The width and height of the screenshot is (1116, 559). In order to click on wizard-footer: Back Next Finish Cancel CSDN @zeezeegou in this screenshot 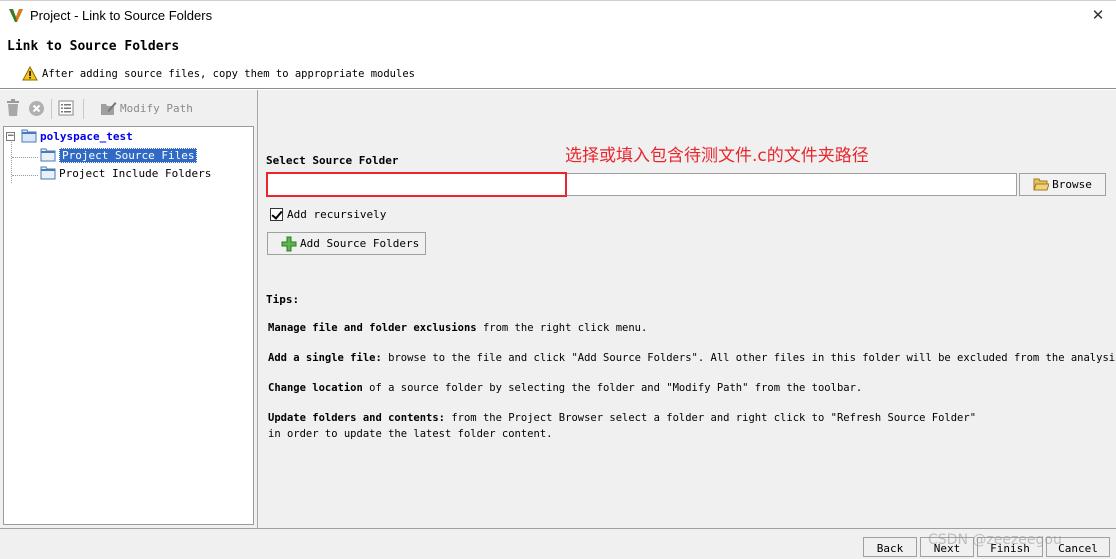, I will do `click(558, 543)`.